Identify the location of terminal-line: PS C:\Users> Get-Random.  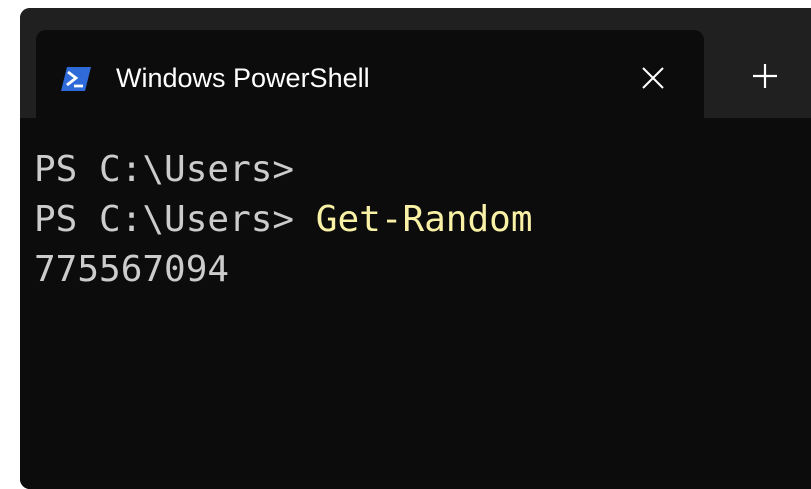
(283, 220).